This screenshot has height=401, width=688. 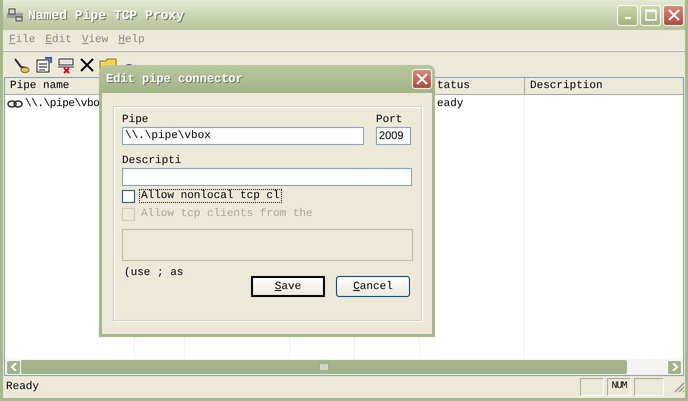 What do you see at coordinates (601, 86) in the screenshot?
I see `column-header: Description` at bounding box center [601, 86].